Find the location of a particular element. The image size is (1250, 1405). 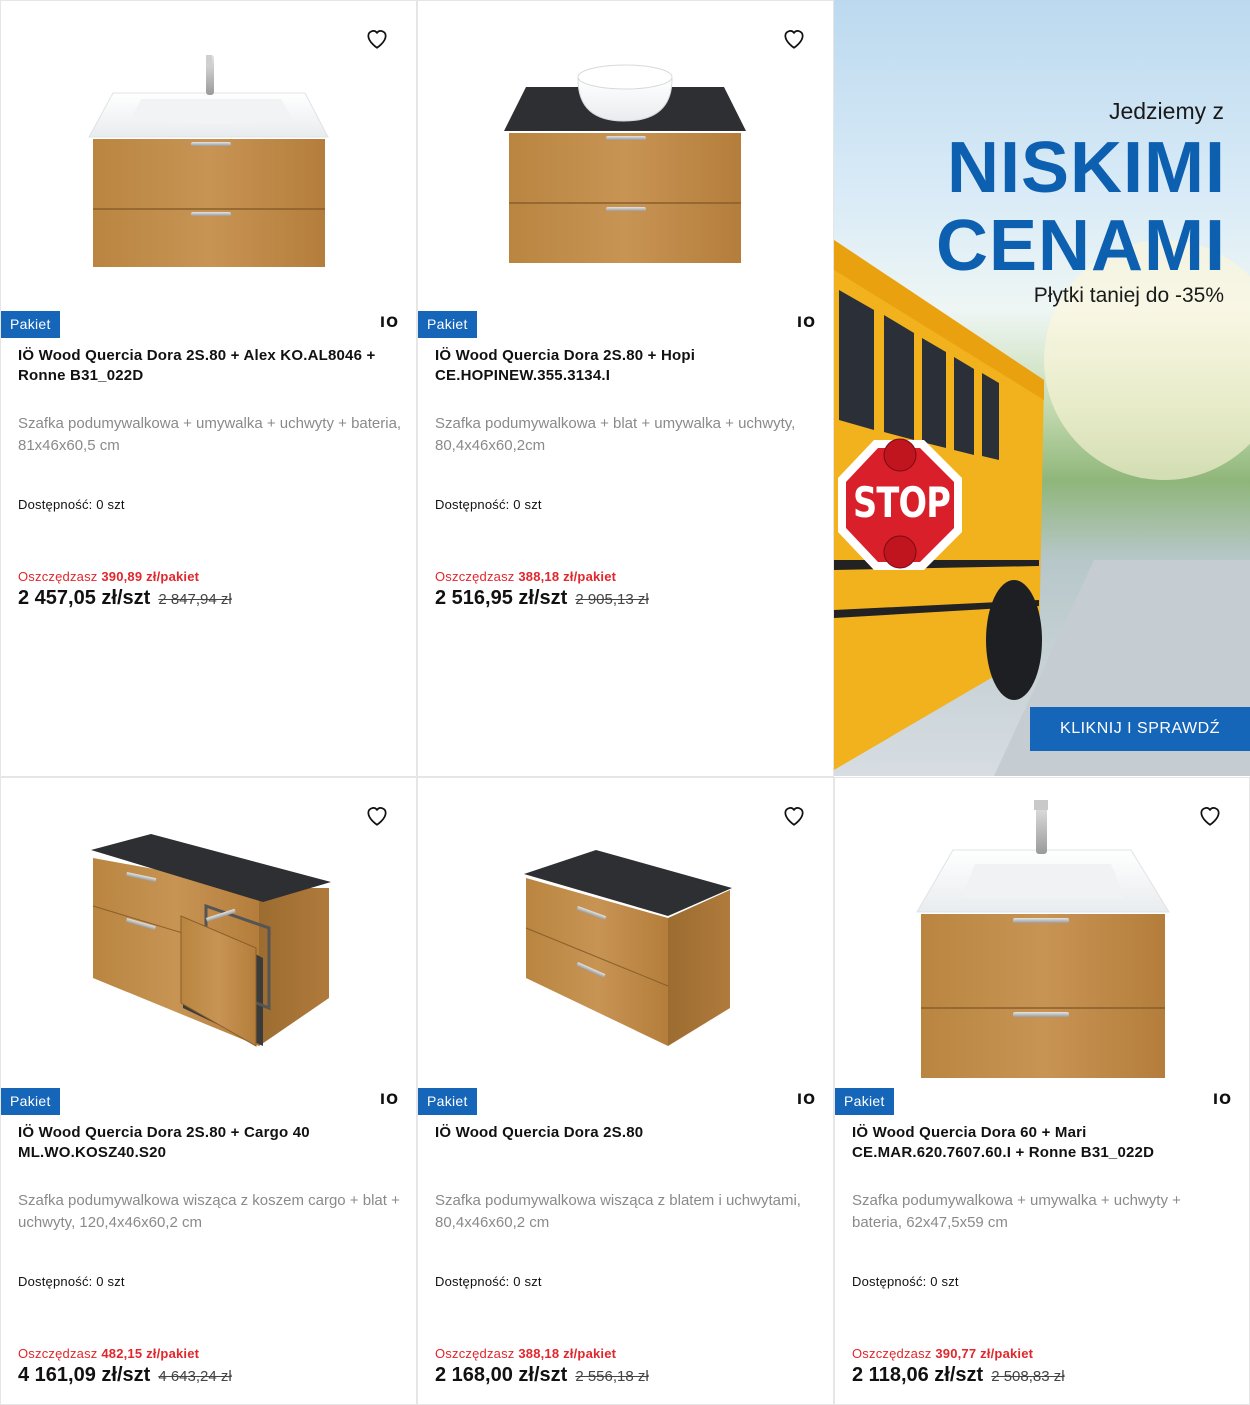

old-price: 2 556,18 zł is located at coordinates (612, 1376).